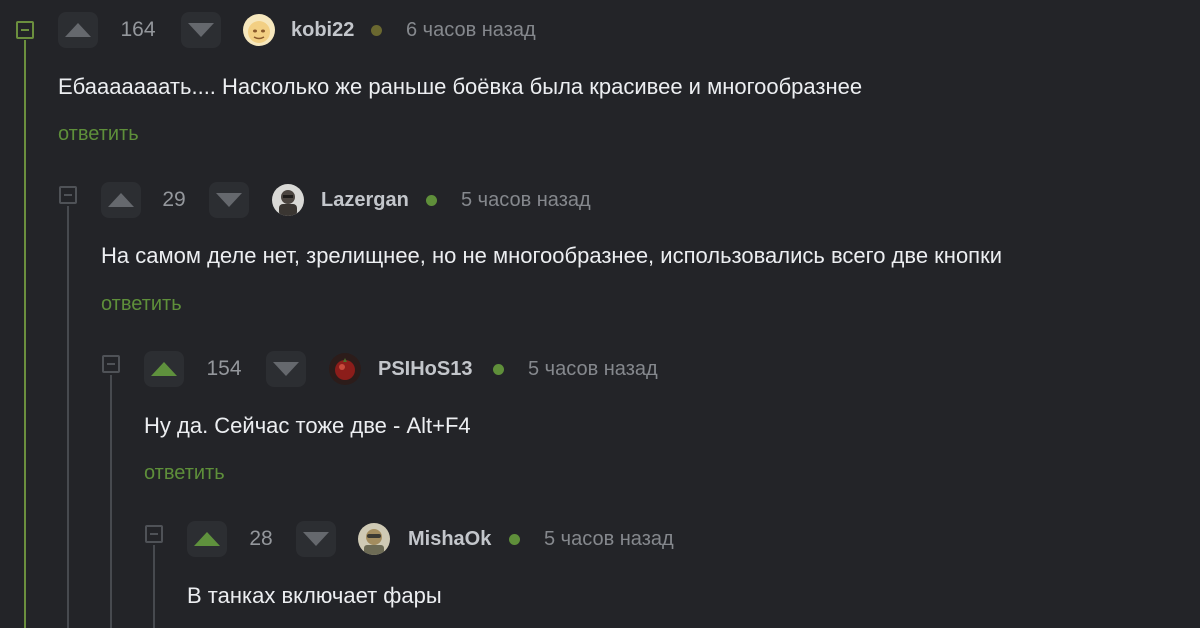 The height and width of the screenshot is (628, 1200). I want to click on comment-rating: 154, so click(224, 368).